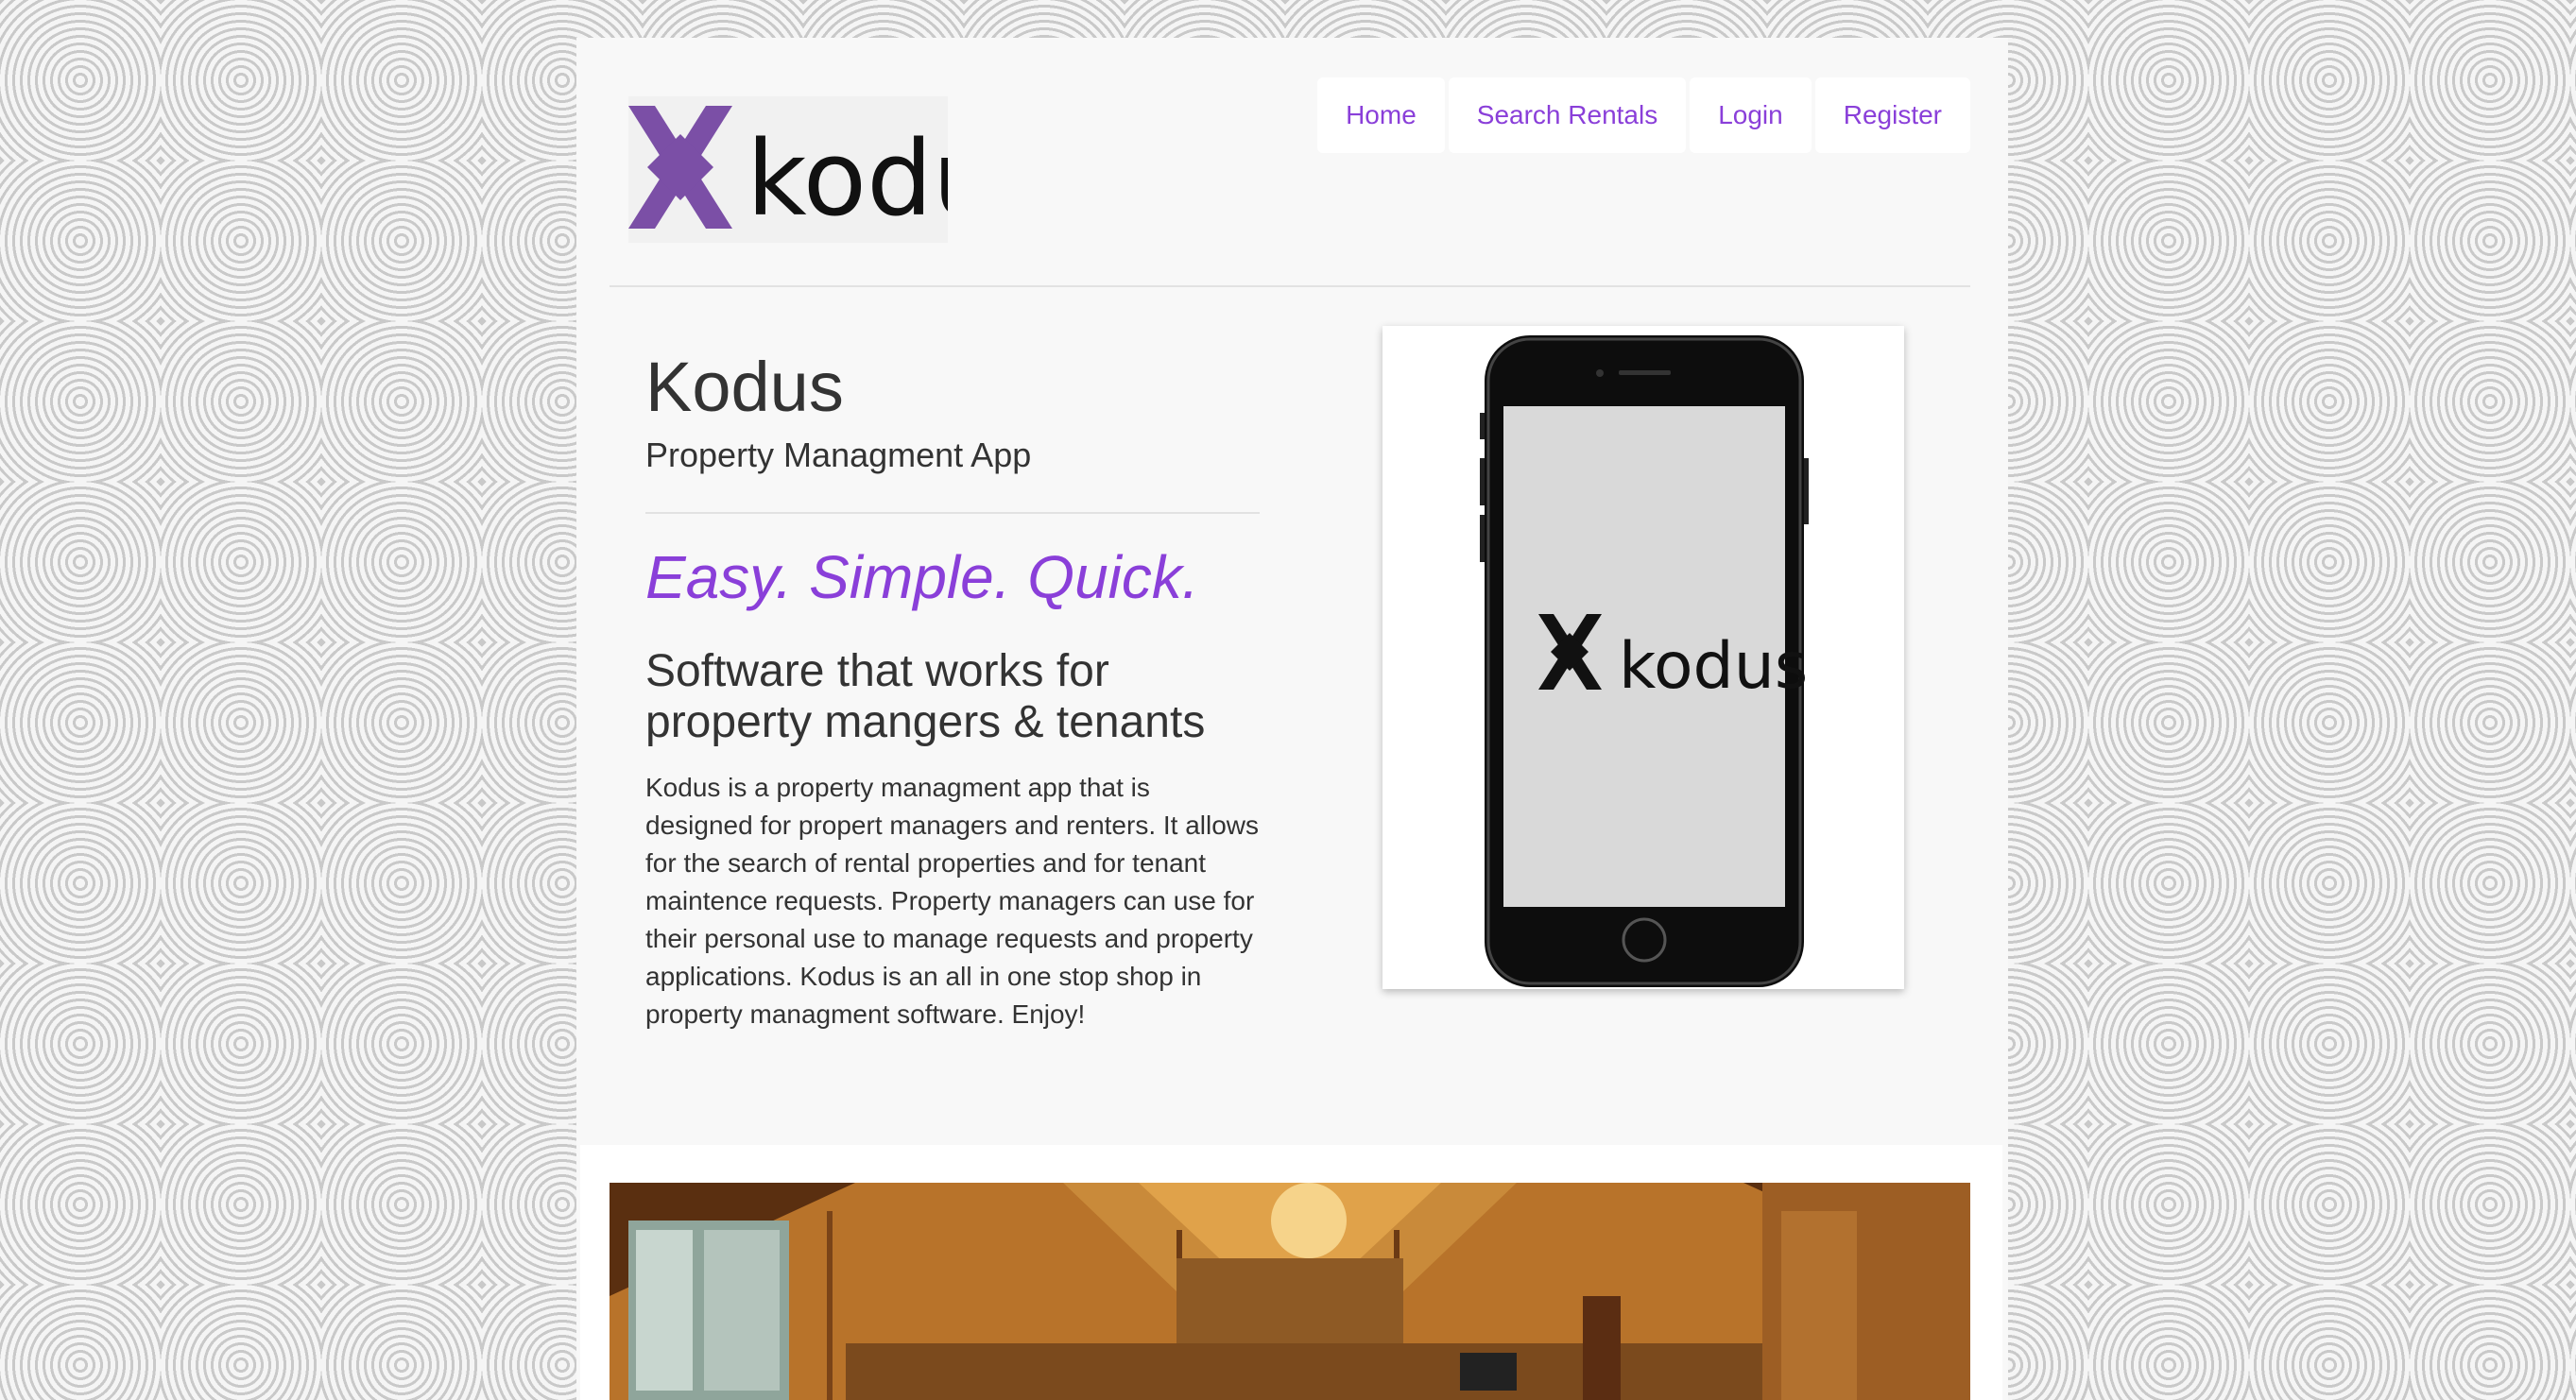  Describe the element at coordinates (1751, 115) in the screenshot. I see `nav-login: Login` at that location.